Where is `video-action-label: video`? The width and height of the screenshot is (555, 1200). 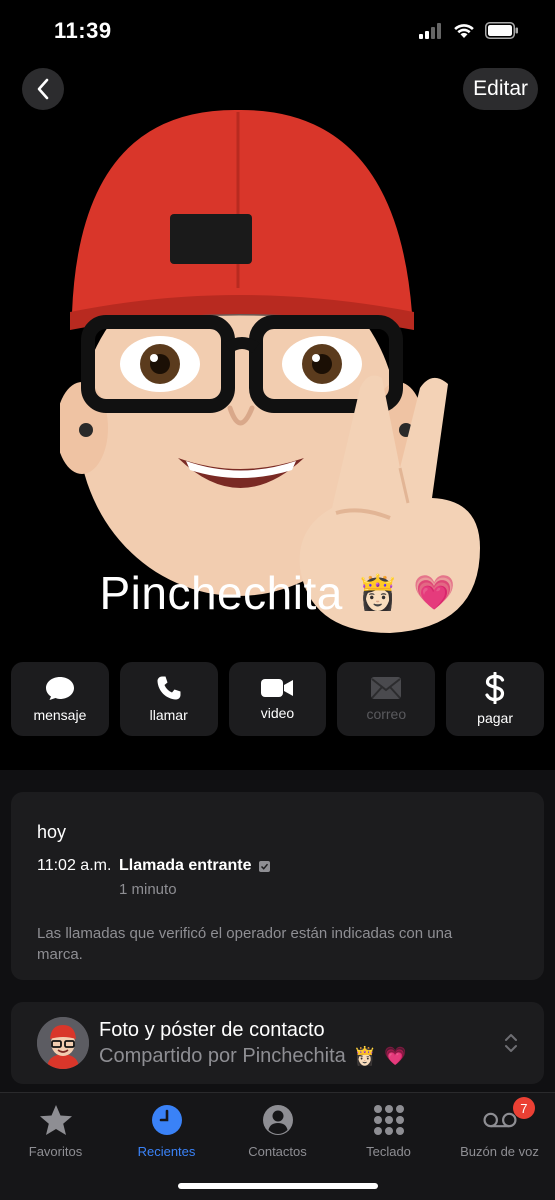
video-action-label: video is located at coordinates (277, 713).